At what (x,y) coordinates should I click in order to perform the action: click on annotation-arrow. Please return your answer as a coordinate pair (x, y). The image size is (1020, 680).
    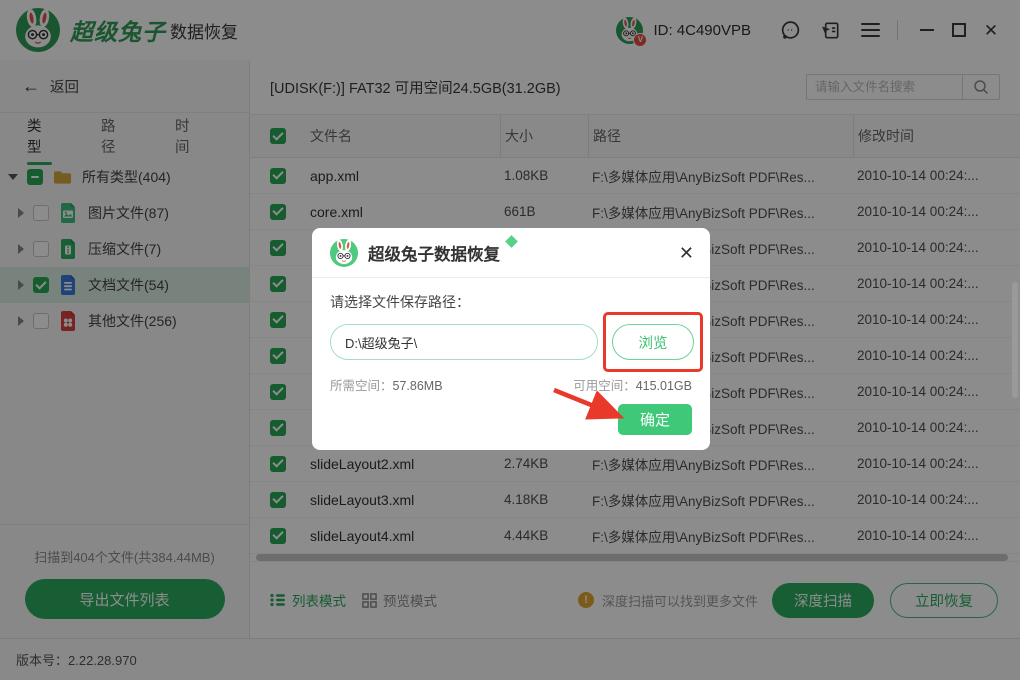
    Looking at the image, I should click on (589, 403).